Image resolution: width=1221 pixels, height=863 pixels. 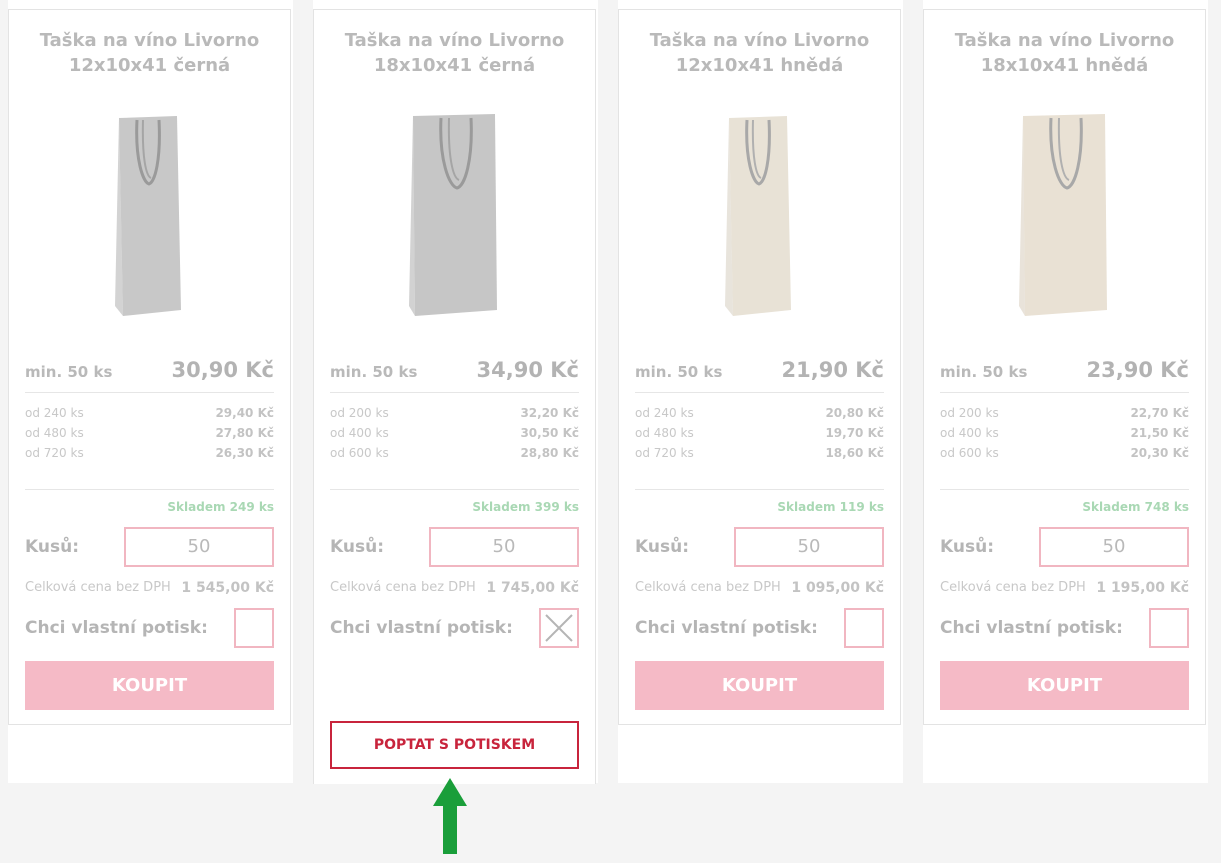 I want to click on checkmark-x-icon, so click(x=559, y=628).